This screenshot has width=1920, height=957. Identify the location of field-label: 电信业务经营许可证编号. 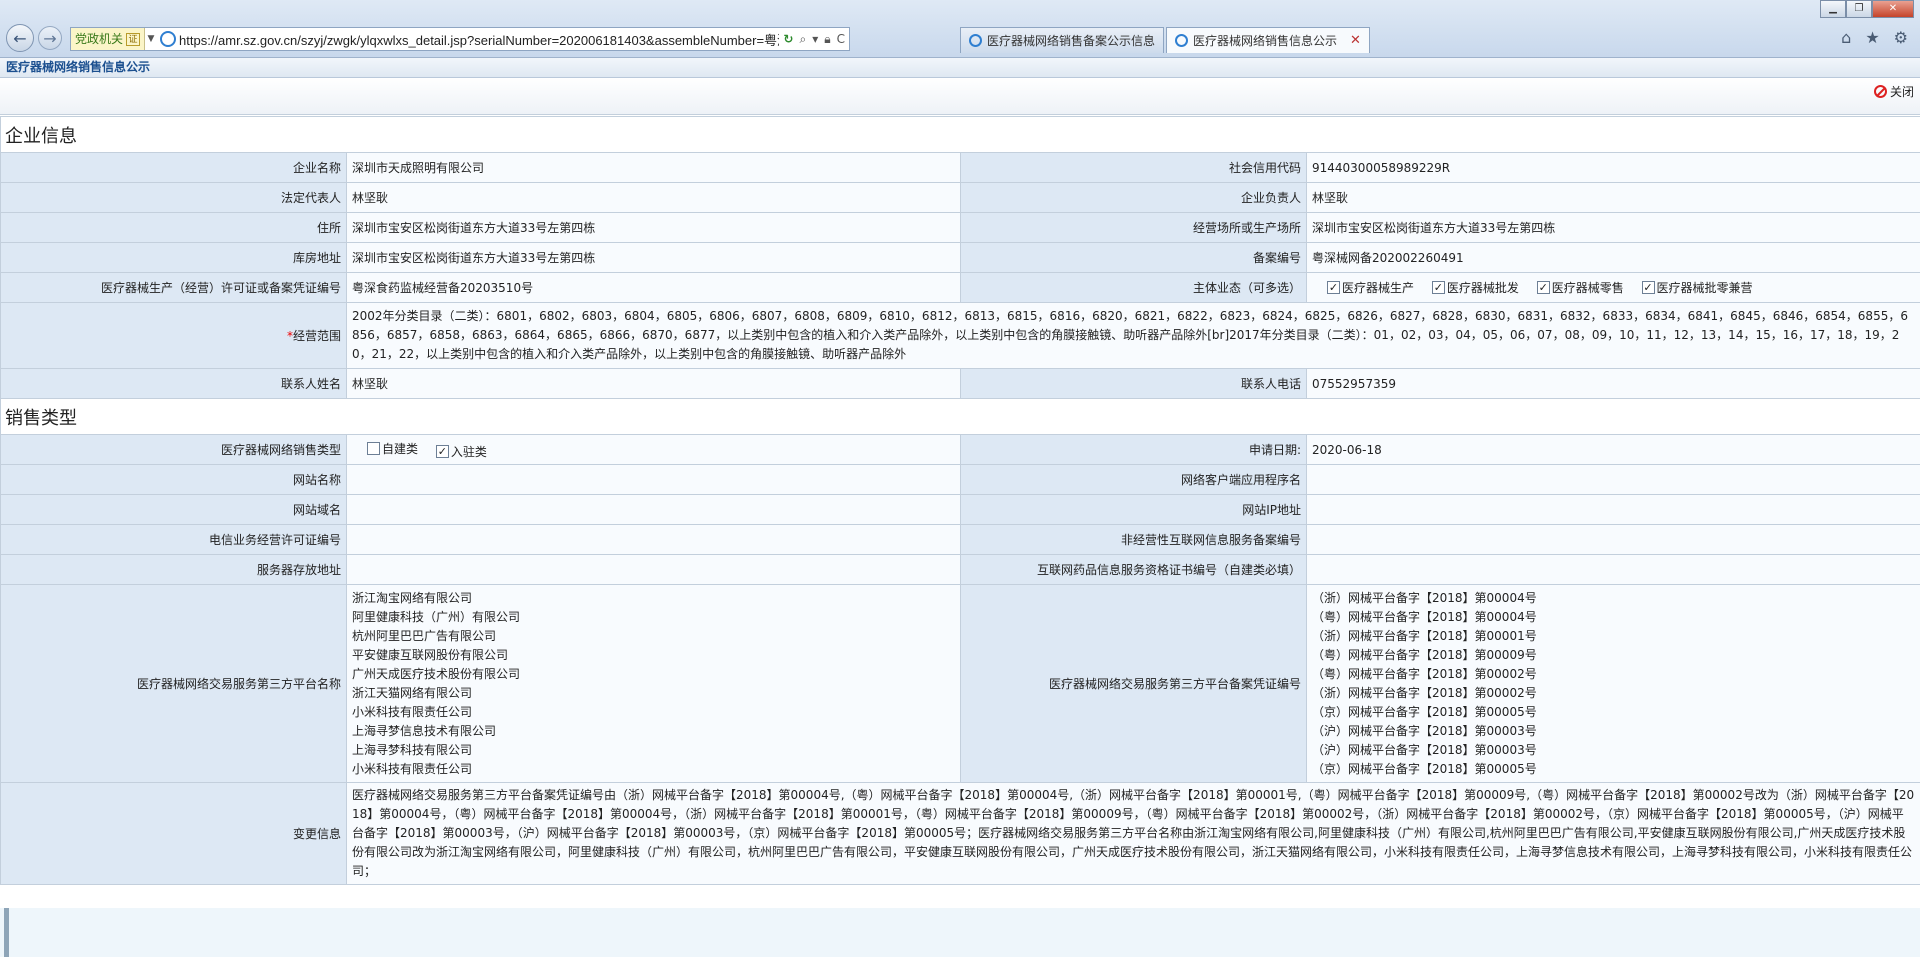
(173, 539).